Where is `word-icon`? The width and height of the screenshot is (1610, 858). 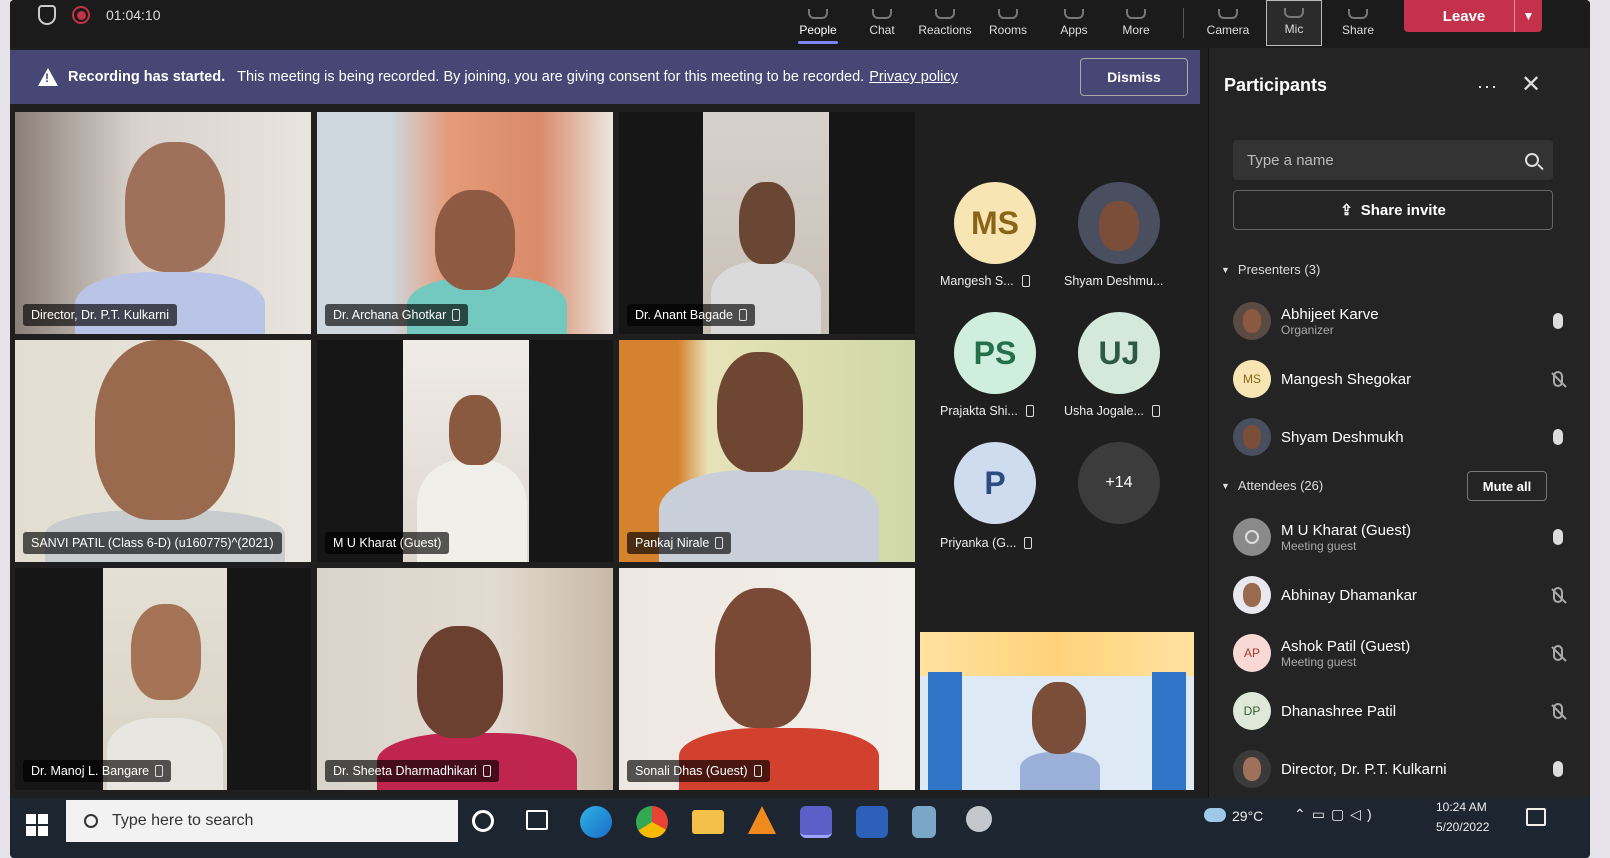
word-icon is located at coordinates (872, 822).